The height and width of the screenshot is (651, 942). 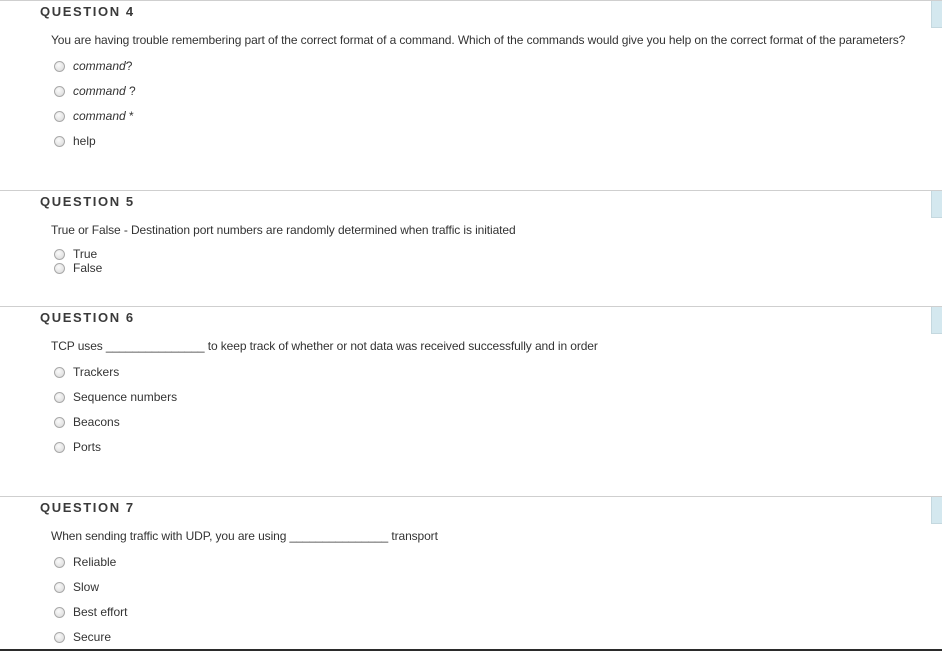 I want to click on question-title: QUESTION 5, so click(x=87, y=201).